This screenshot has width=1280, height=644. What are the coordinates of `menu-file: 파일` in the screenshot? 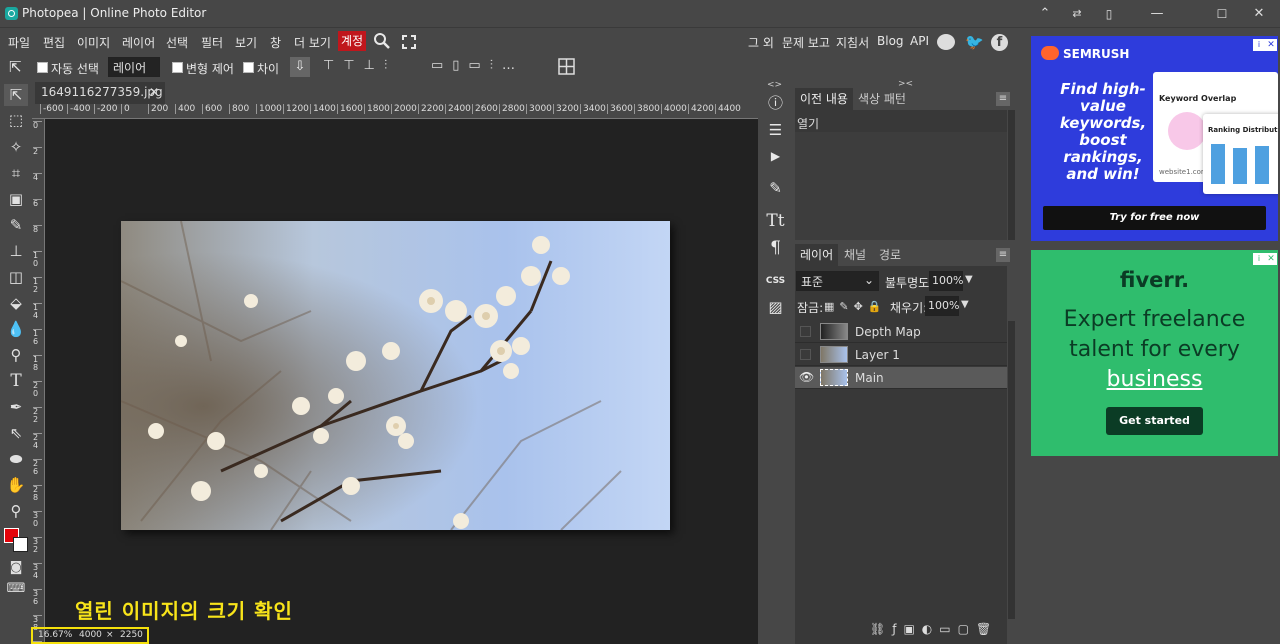 It's located at (19, 42).